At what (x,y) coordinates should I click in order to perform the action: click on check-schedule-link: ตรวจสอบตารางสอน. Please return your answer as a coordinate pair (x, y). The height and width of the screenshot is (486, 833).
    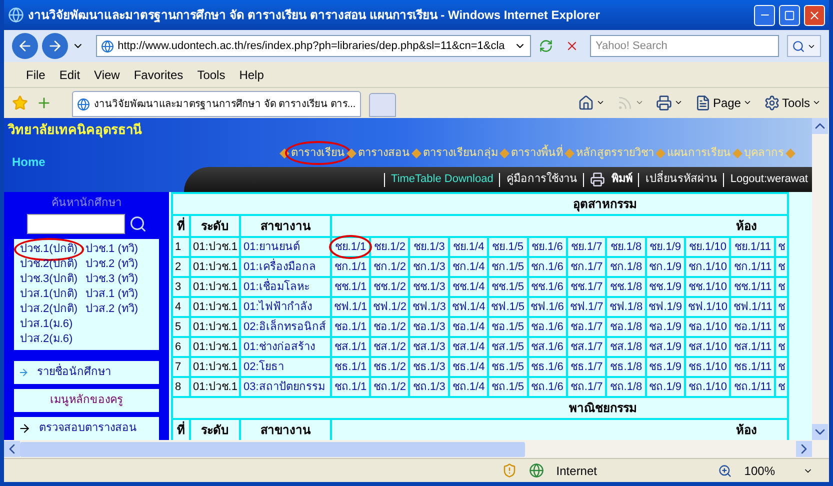
    Looking at the image, I should click on (86, 428).